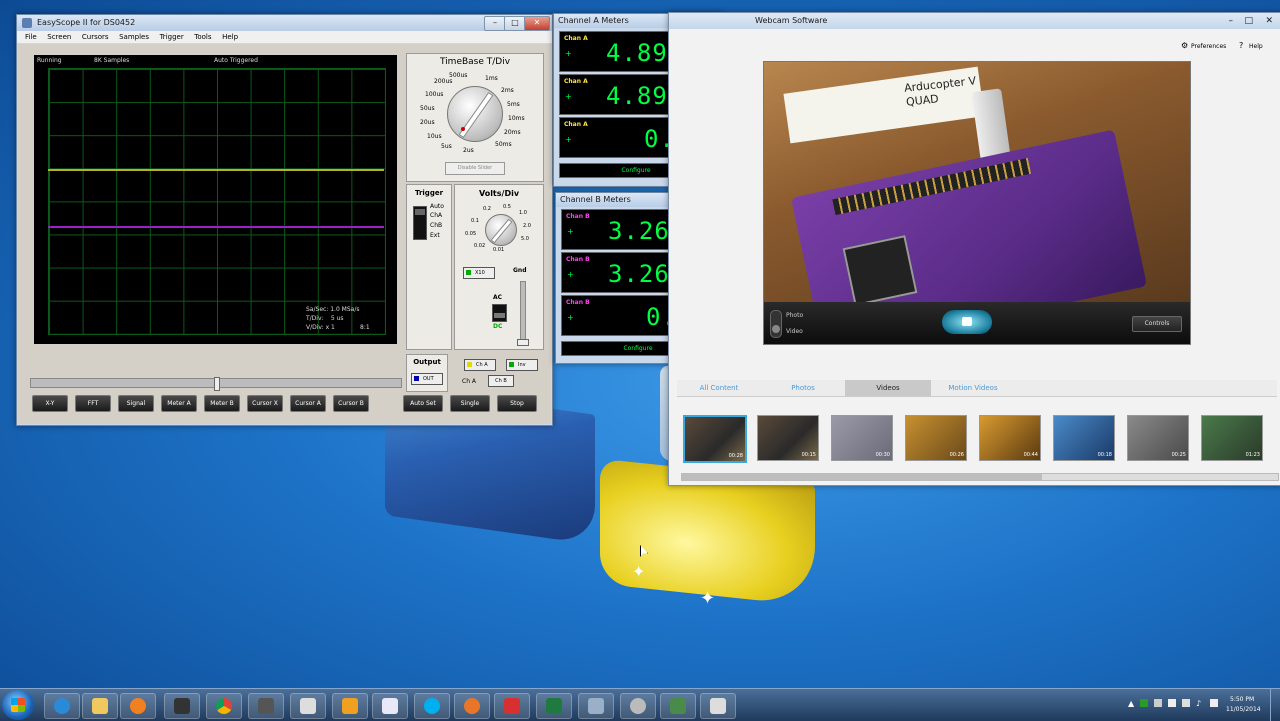  I want to click on taskbar-people, so click(308, 706).